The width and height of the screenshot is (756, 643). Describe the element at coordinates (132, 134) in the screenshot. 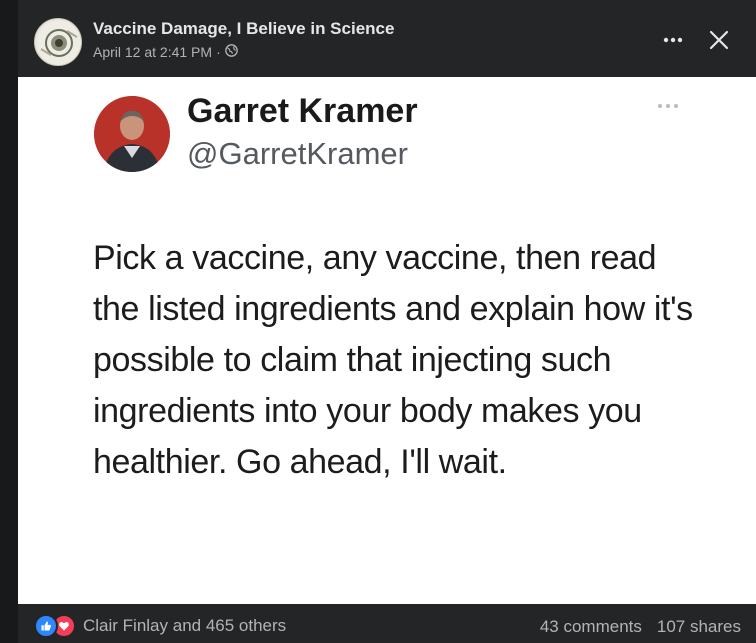

I see `tweet-author-avatar` at that location.